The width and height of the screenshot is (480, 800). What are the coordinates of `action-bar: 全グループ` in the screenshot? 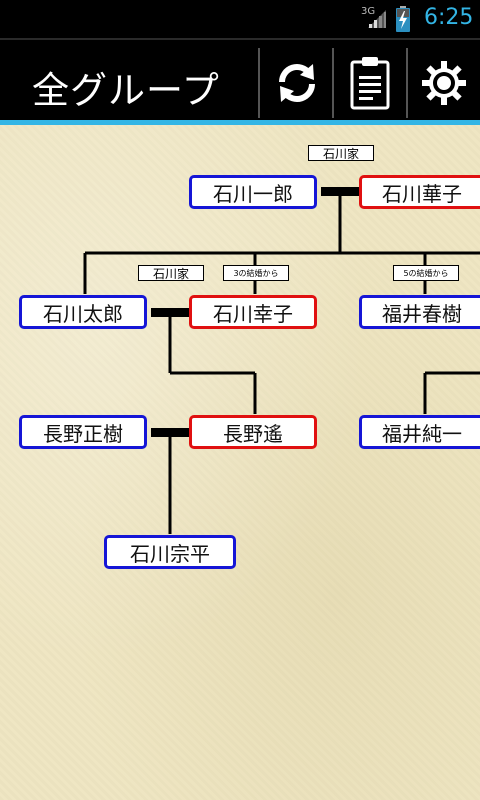 It's located at (240, 80).